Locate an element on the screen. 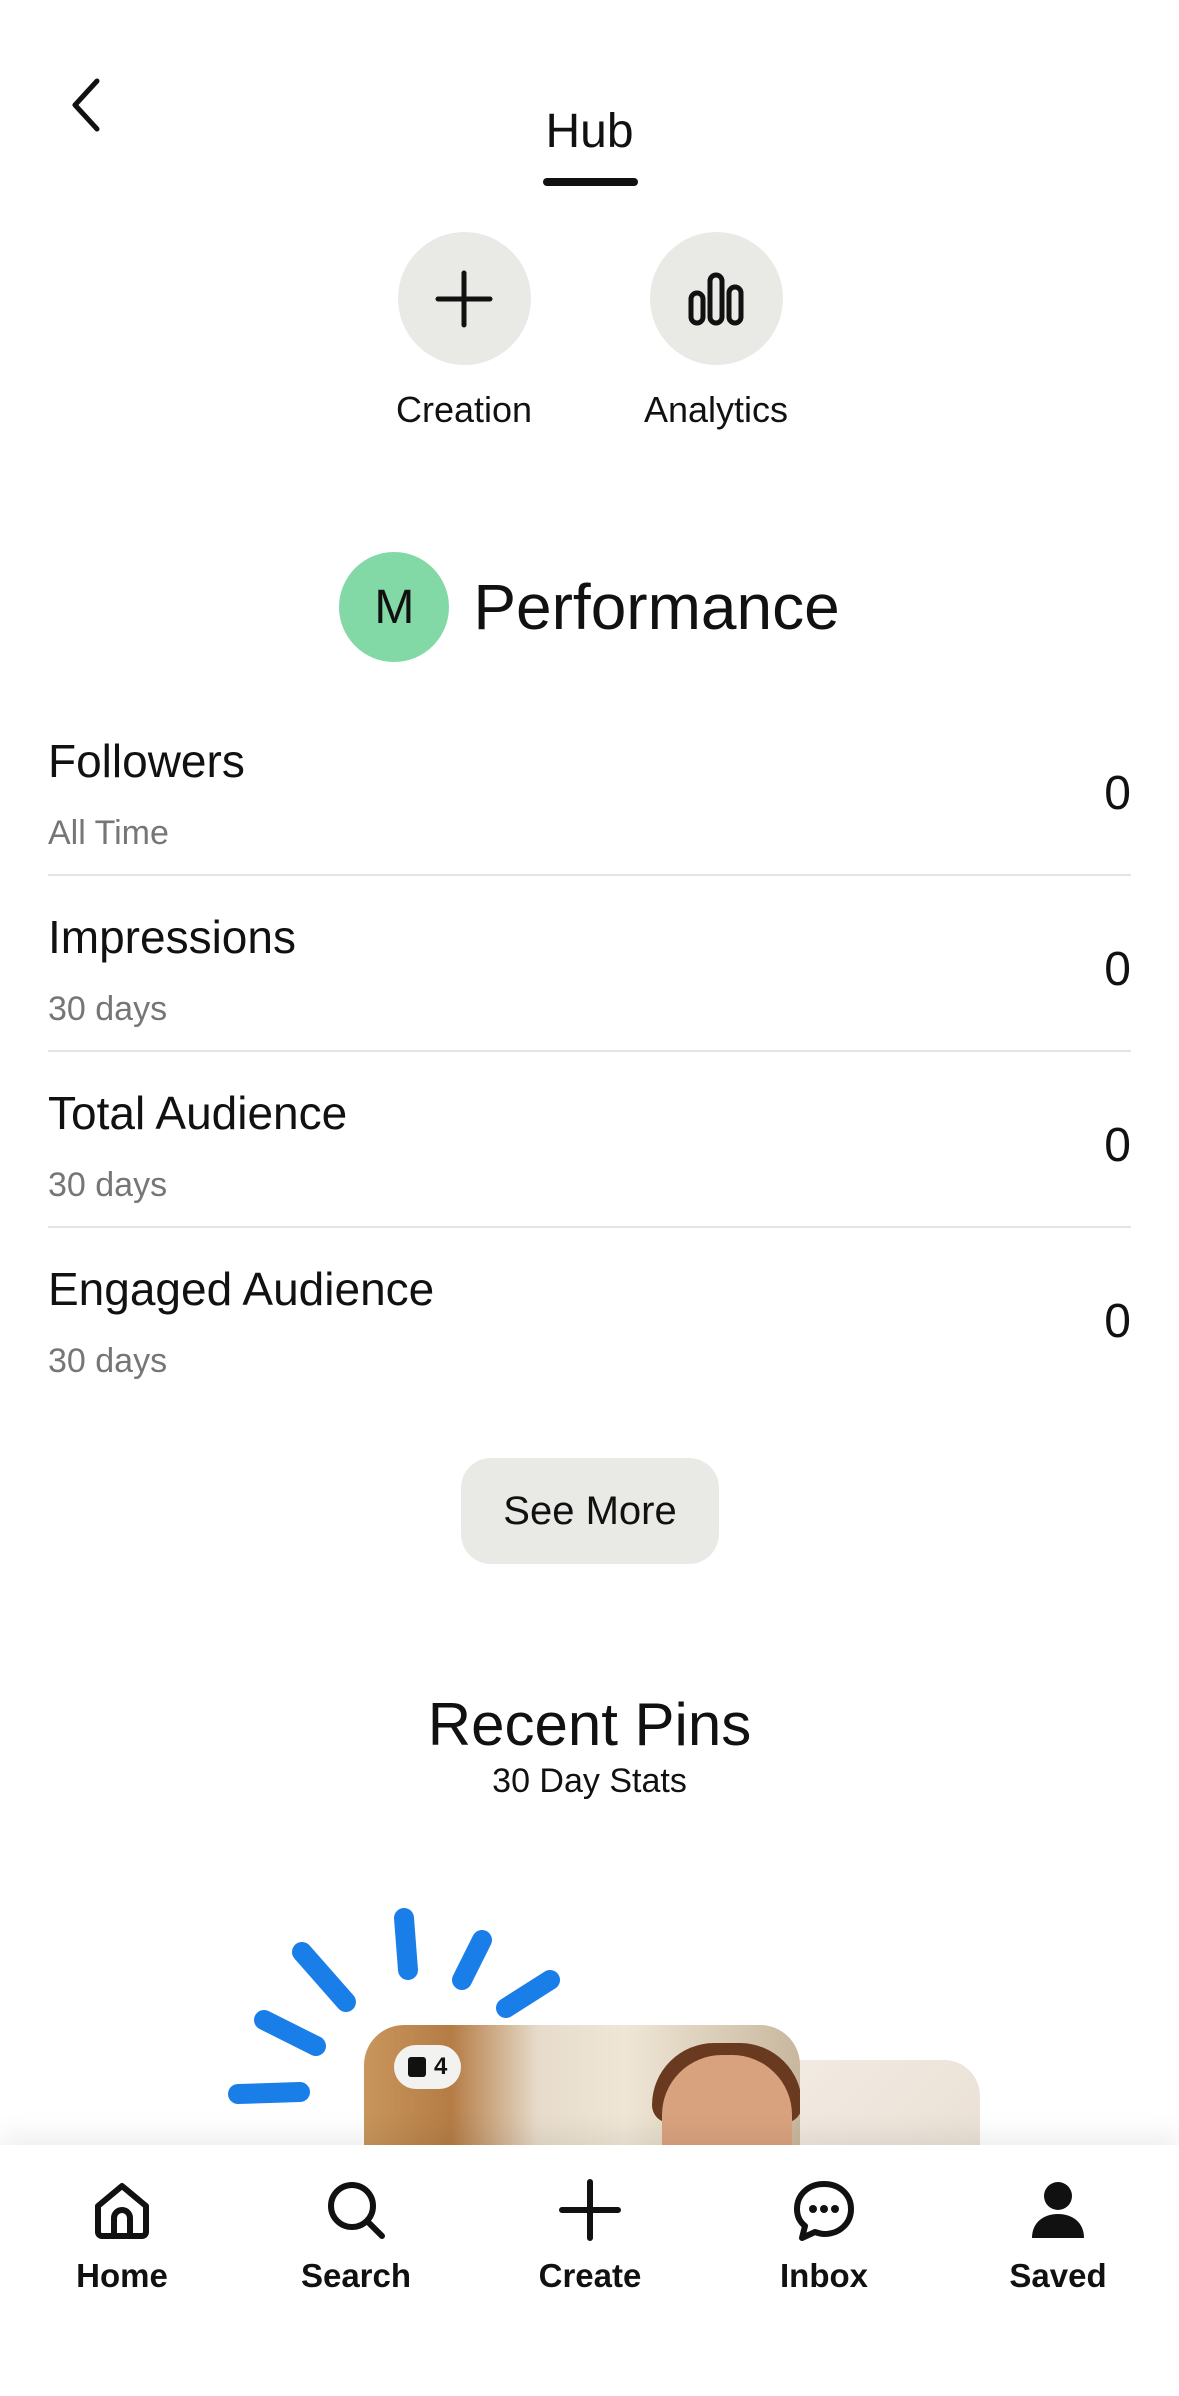 Image resolution: width=1179 pixels, height=2396 pixels. active-tab-indicator is located at coordinates (590, 182).